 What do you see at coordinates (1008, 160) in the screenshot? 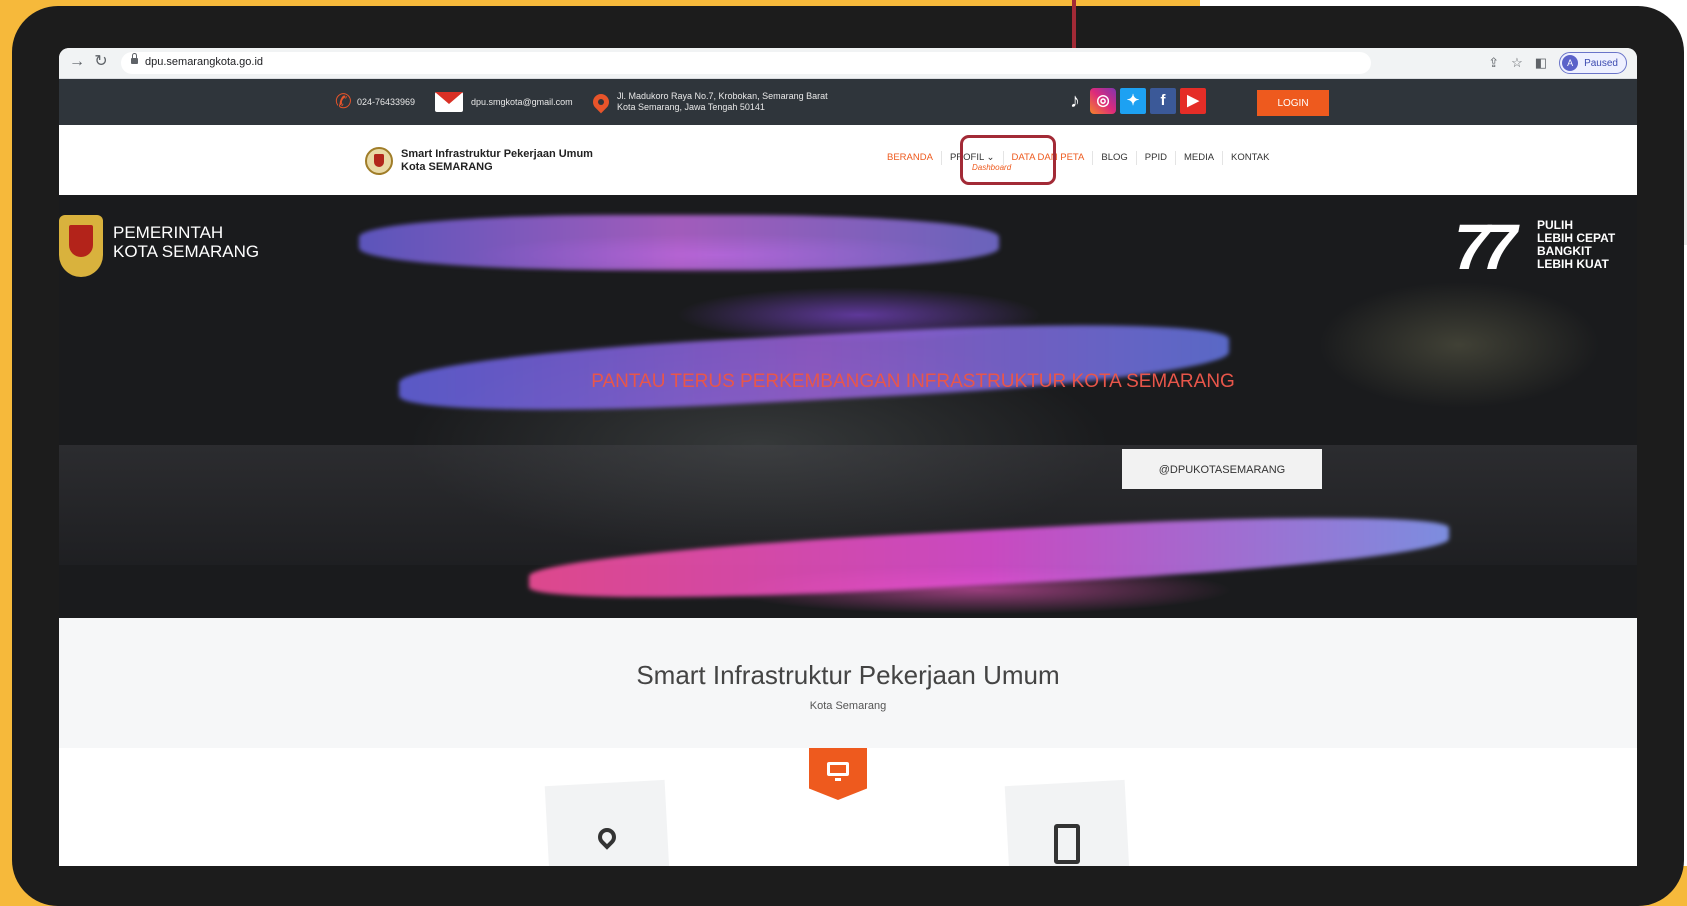
I see `highlight-data-dan-peta` at bounding box center [1008, 160].